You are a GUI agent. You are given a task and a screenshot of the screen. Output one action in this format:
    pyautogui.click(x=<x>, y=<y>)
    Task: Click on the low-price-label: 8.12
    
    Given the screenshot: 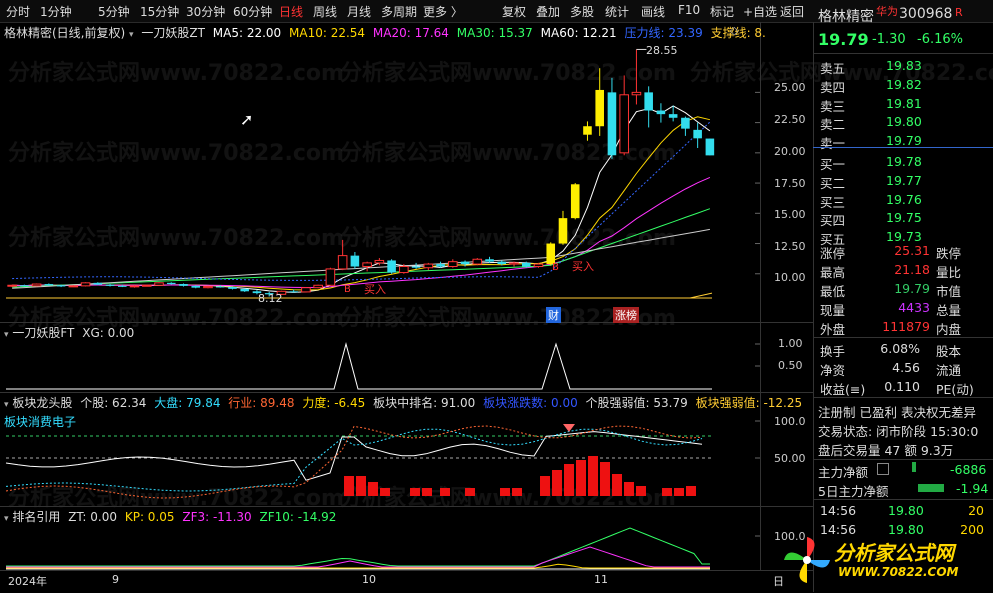 What is the action you would take?
    pyautogui.click(x=270, y=298)
    